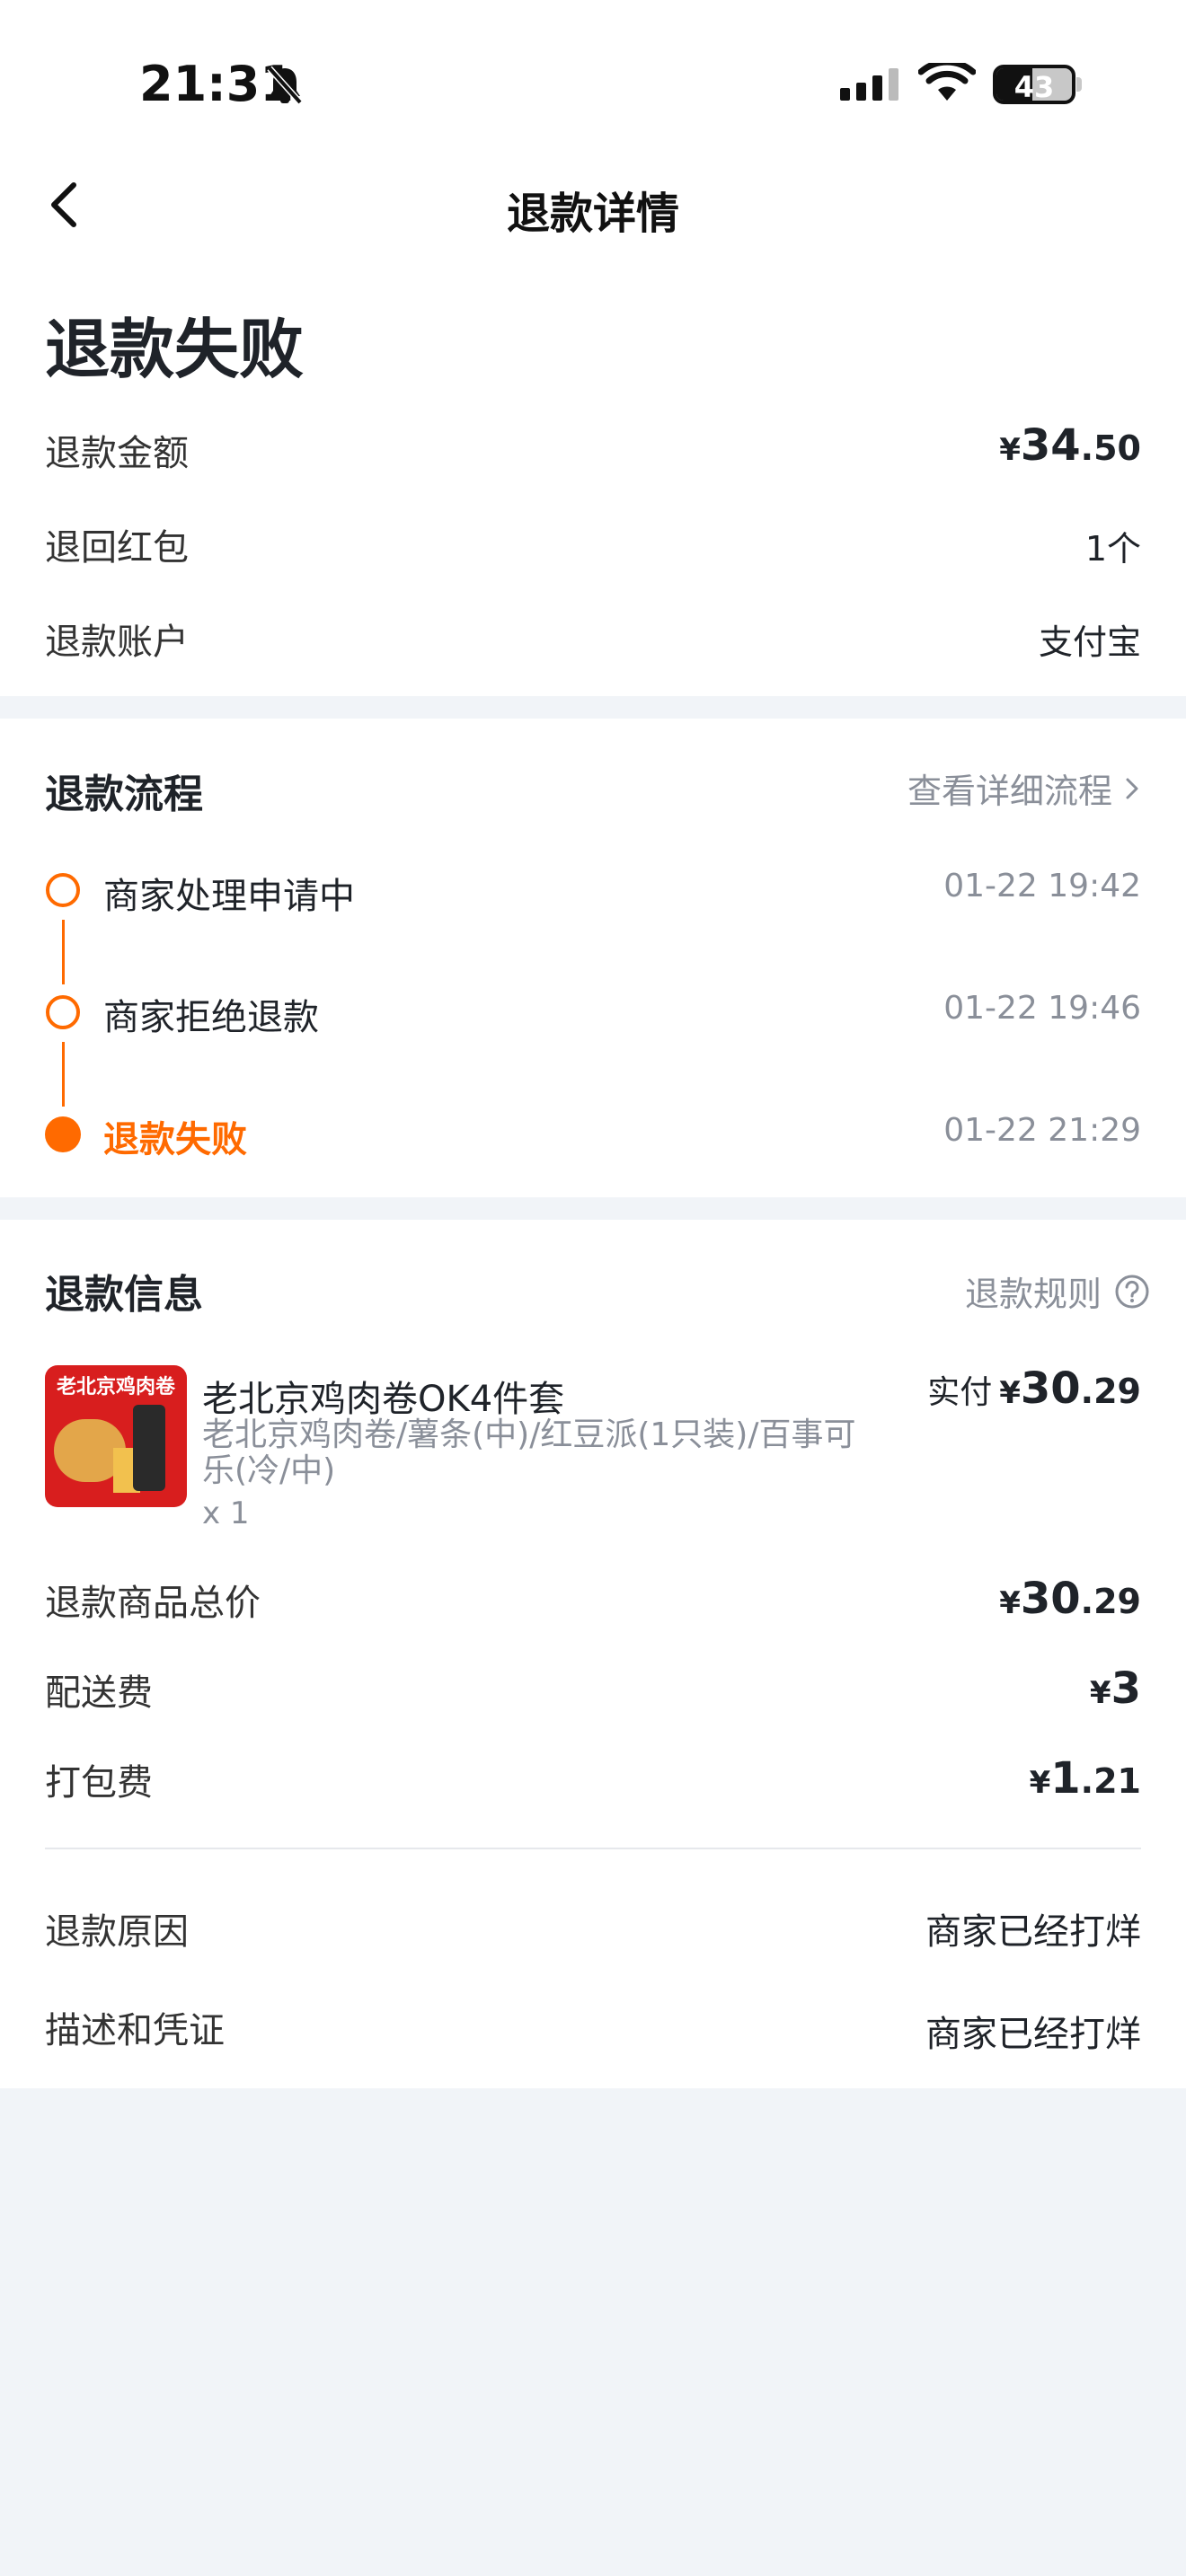 This screenshot has height=2576, width=1186. What do you see at coordinates (593, 1848) in the screenshot?
I see `divider` at bounding box center [593, 1848].